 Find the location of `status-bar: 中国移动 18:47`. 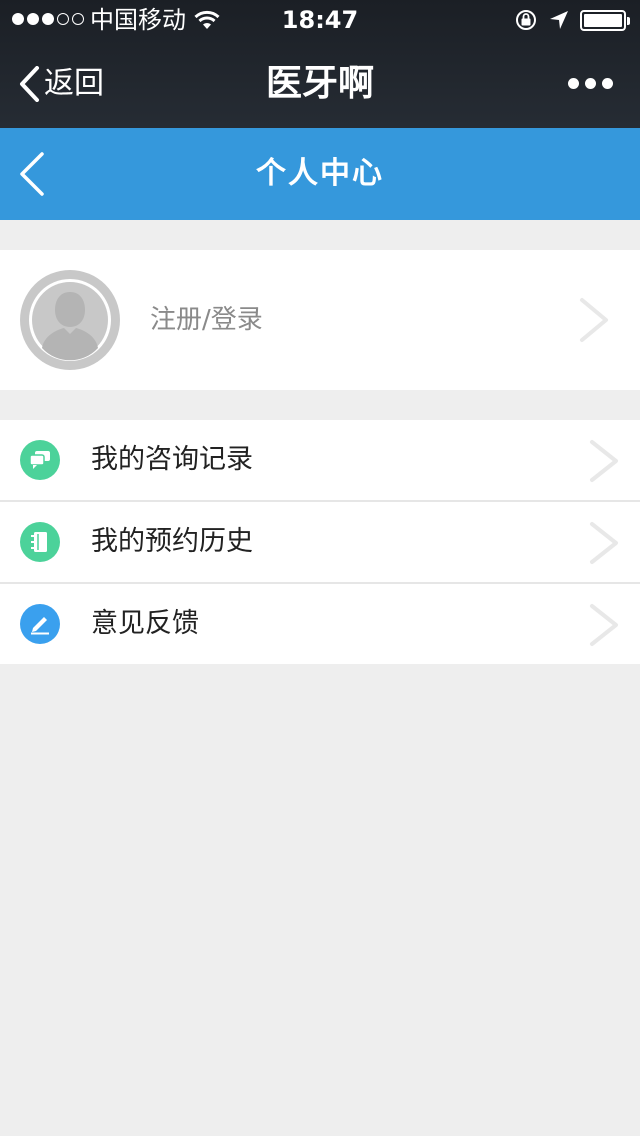

status-bar: 中国移动 18:47 is located at coordinates (320, 20).